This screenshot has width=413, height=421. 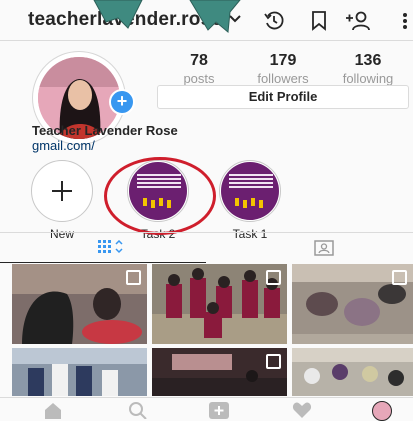 I want to click on profile-link: gmail.com/, so click(x=63, y=145).